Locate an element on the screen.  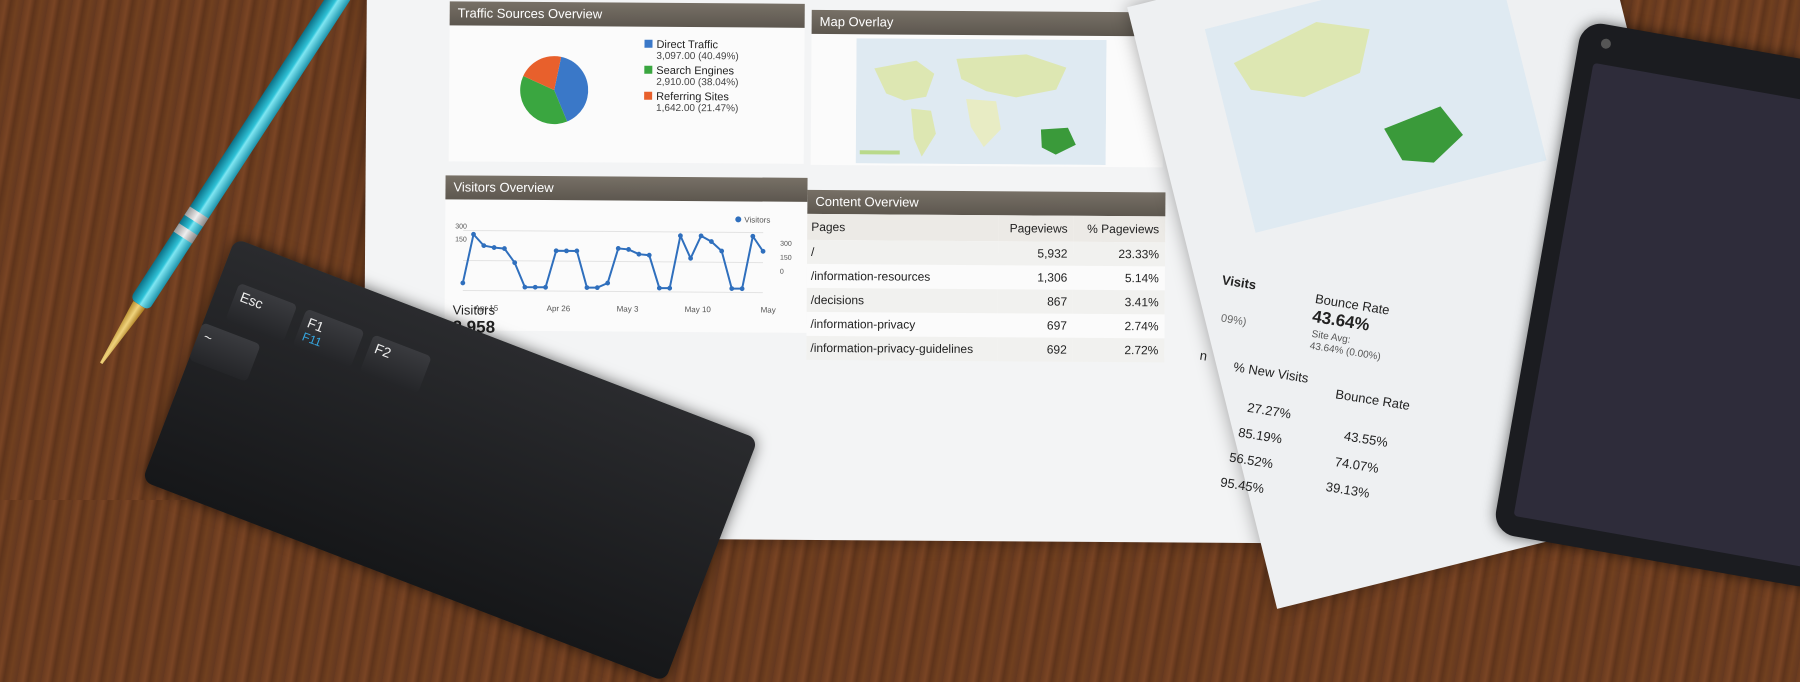
visitors-legend-dot is located at coordinates (738, 219).